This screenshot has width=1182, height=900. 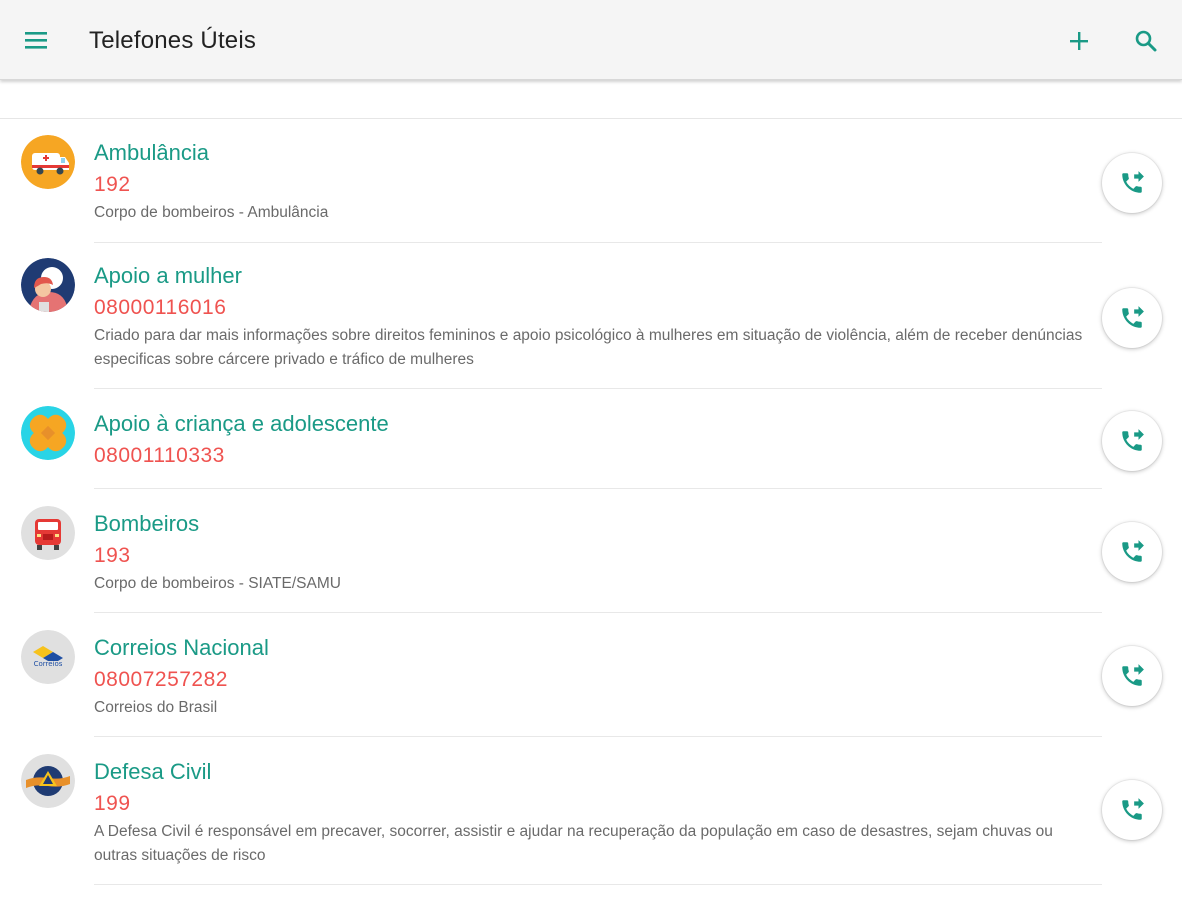 I want to click on correios-logo-icon: Correios, so click(x=48, y=657).